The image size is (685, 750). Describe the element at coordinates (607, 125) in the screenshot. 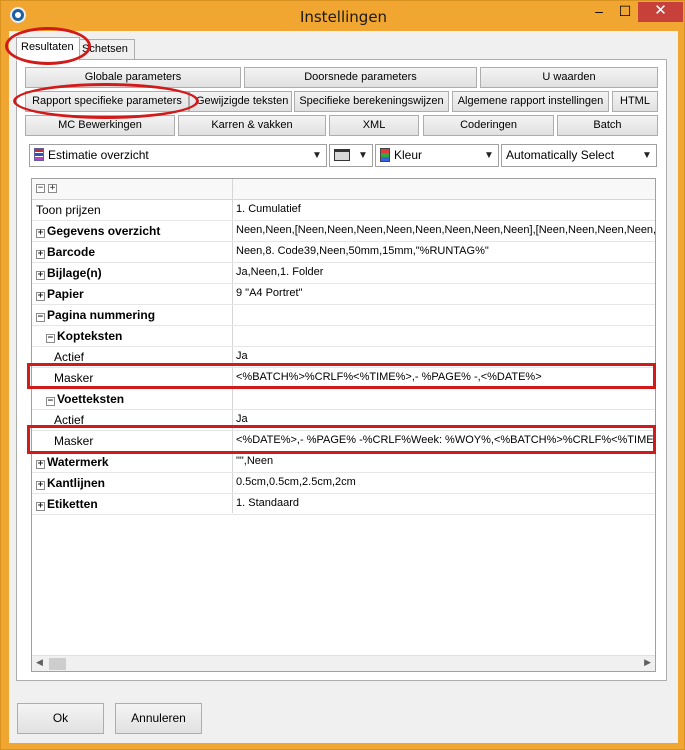

I see `batch-button: Batch` at that location.